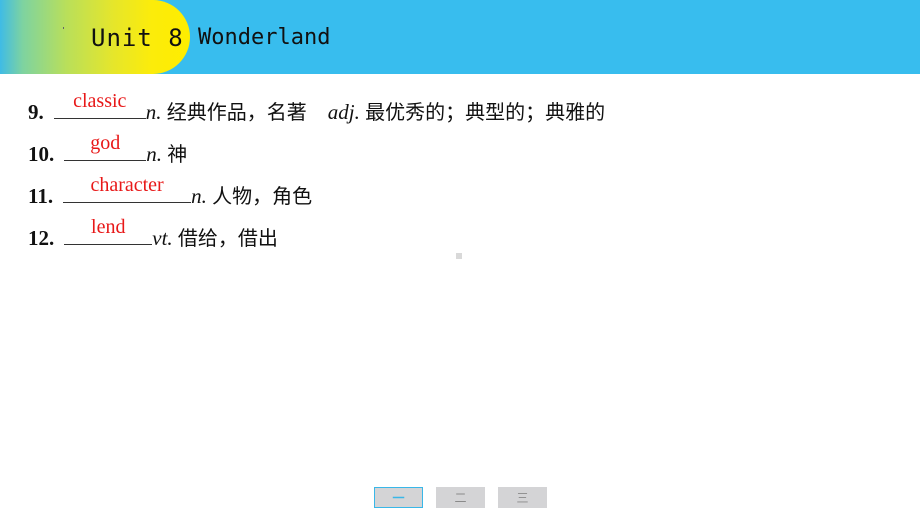 Image resolution: width=920 pixels, height=518 pixels. What do you see at coordinates (41, 154) in the screenshot?
I see `item-number: 10.` at bounding box center [41, 154].